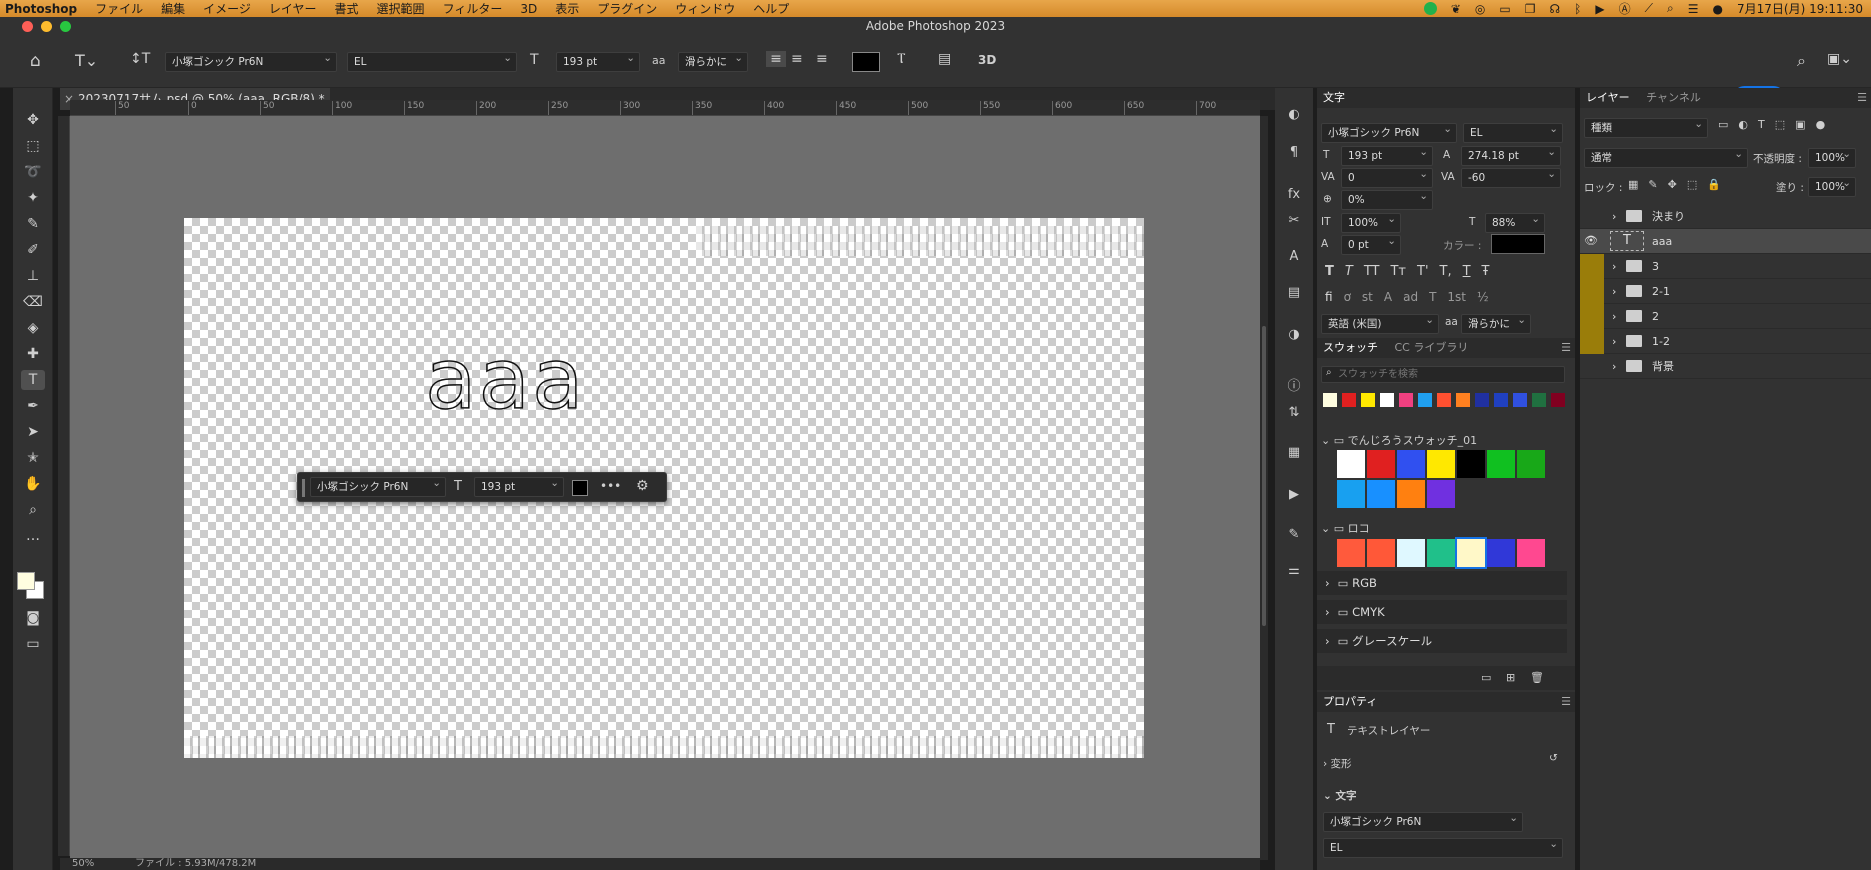 The image size is (1871, 870). Describe the element at coordinates (1646, 128) in the screenshot. I see `layer-filter-select: 種類` at that location.